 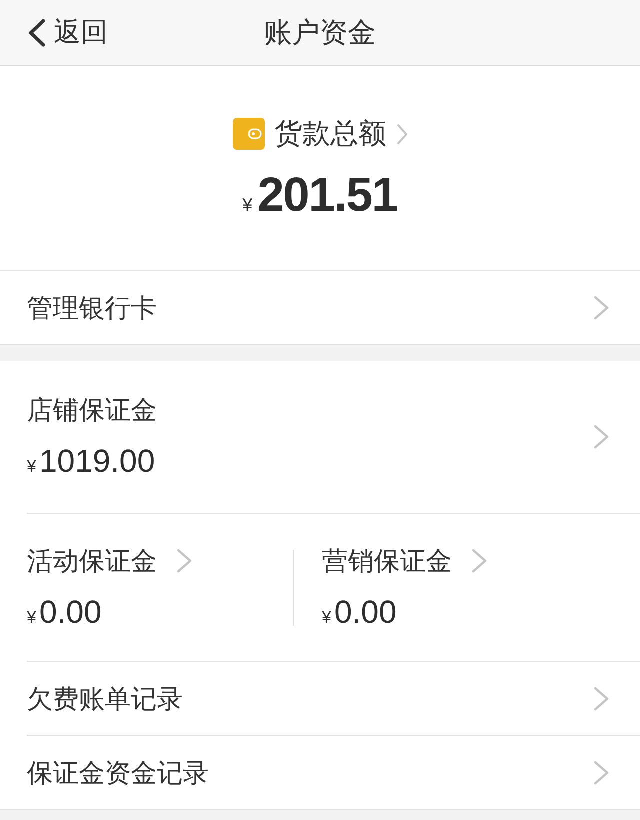 I want to click on back-button: 返回, so click(x=68, y=32).